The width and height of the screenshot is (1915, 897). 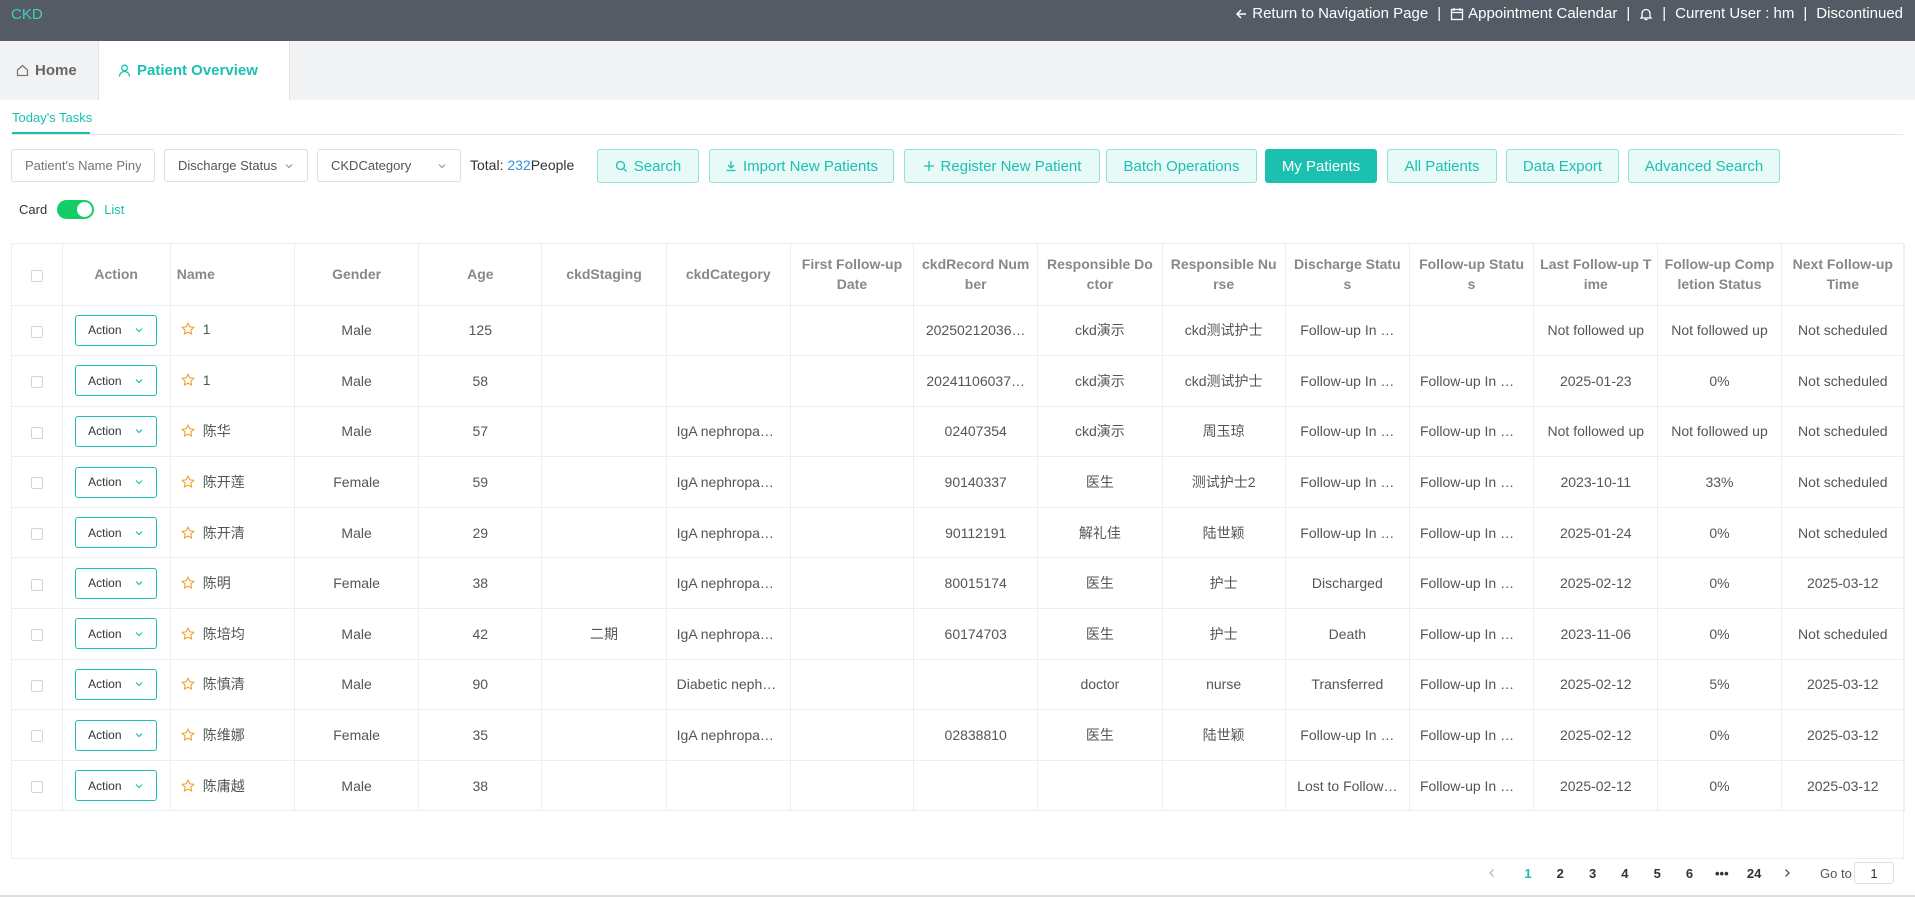 I want to click on cell-record-number, so click(x=976, y=786).